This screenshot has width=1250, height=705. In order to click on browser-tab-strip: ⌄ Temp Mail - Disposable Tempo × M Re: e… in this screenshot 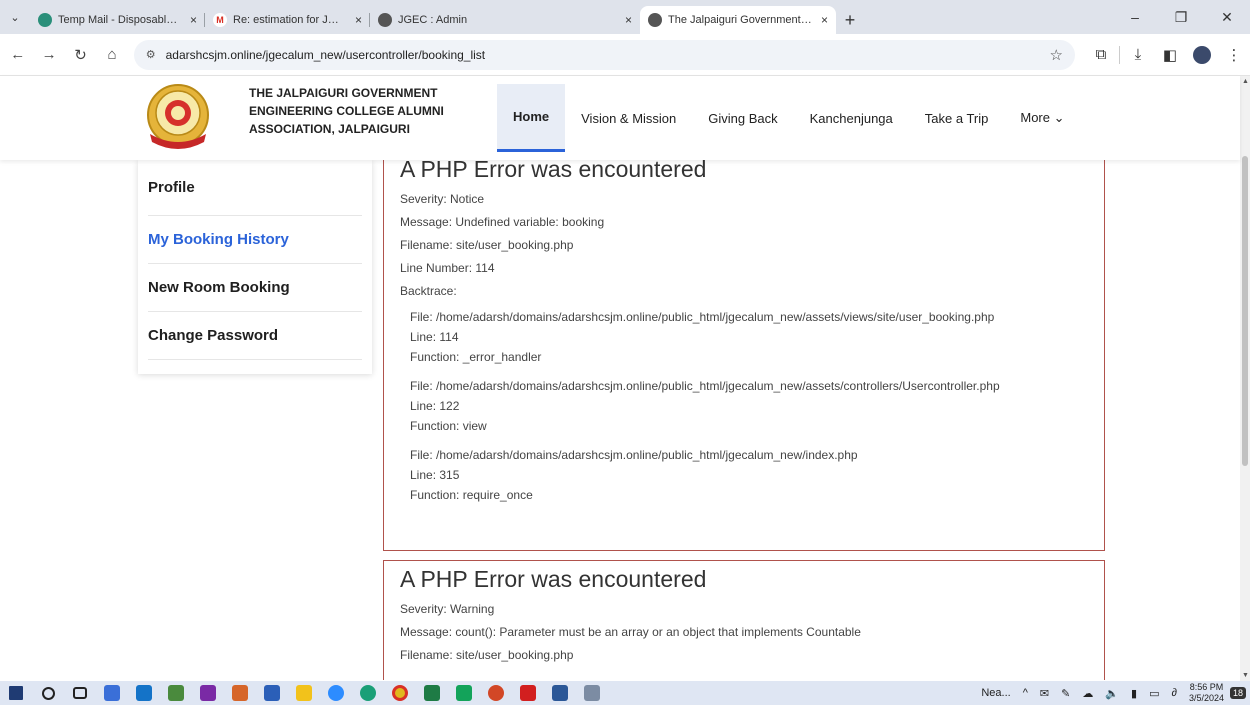, I will do `click(625, 17)`.